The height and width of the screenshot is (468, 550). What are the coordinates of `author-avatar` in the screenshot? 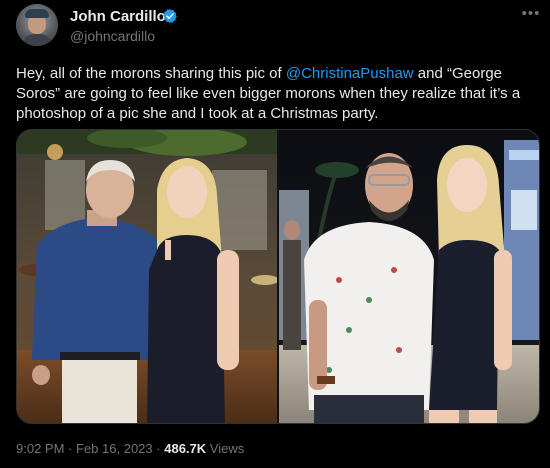 It's located at (37, 25).